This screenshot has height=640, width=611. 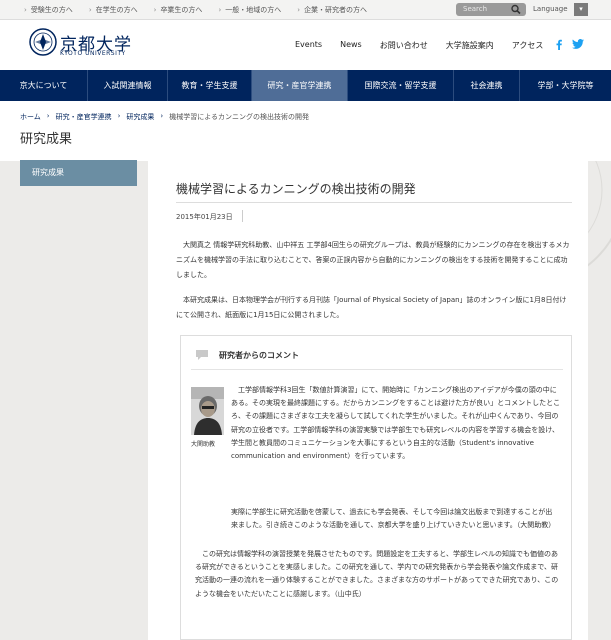 What do you see at coordinates (487, 85) in the screenshot?
I see `mainnav-community: 社会連携` at bounding box center [487, 85].